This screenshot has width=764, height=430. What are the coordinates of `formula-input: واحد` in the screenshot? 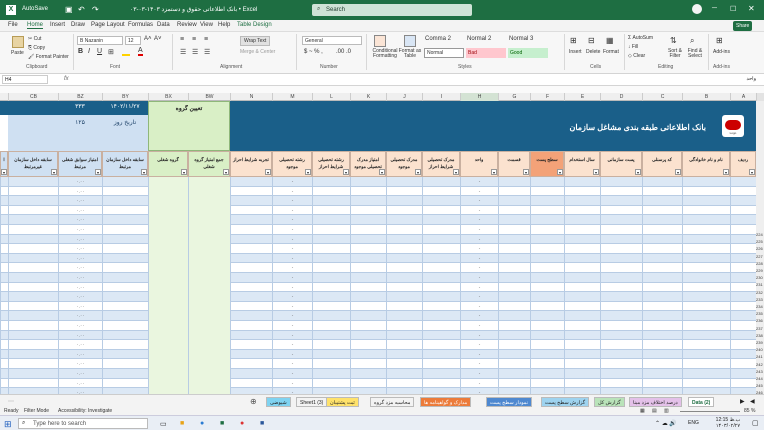 It's located at (420, 79).